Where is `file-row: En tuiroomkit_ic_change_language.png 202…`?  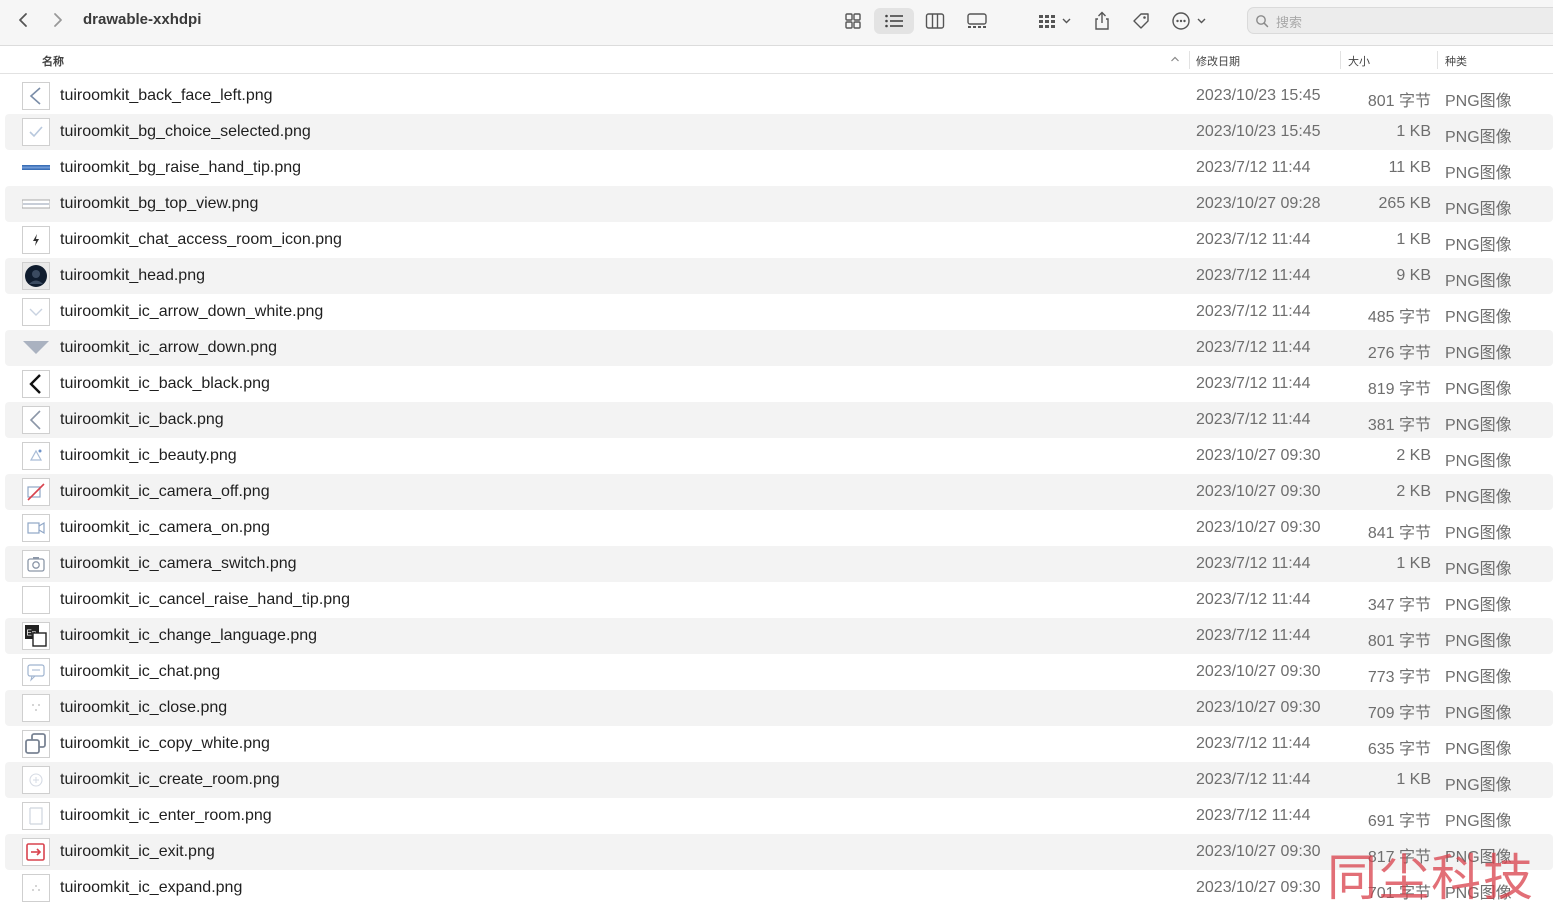 file-row: En tuiroomkit_ic_change_language.png 202… is located at coordinates (779, 636).